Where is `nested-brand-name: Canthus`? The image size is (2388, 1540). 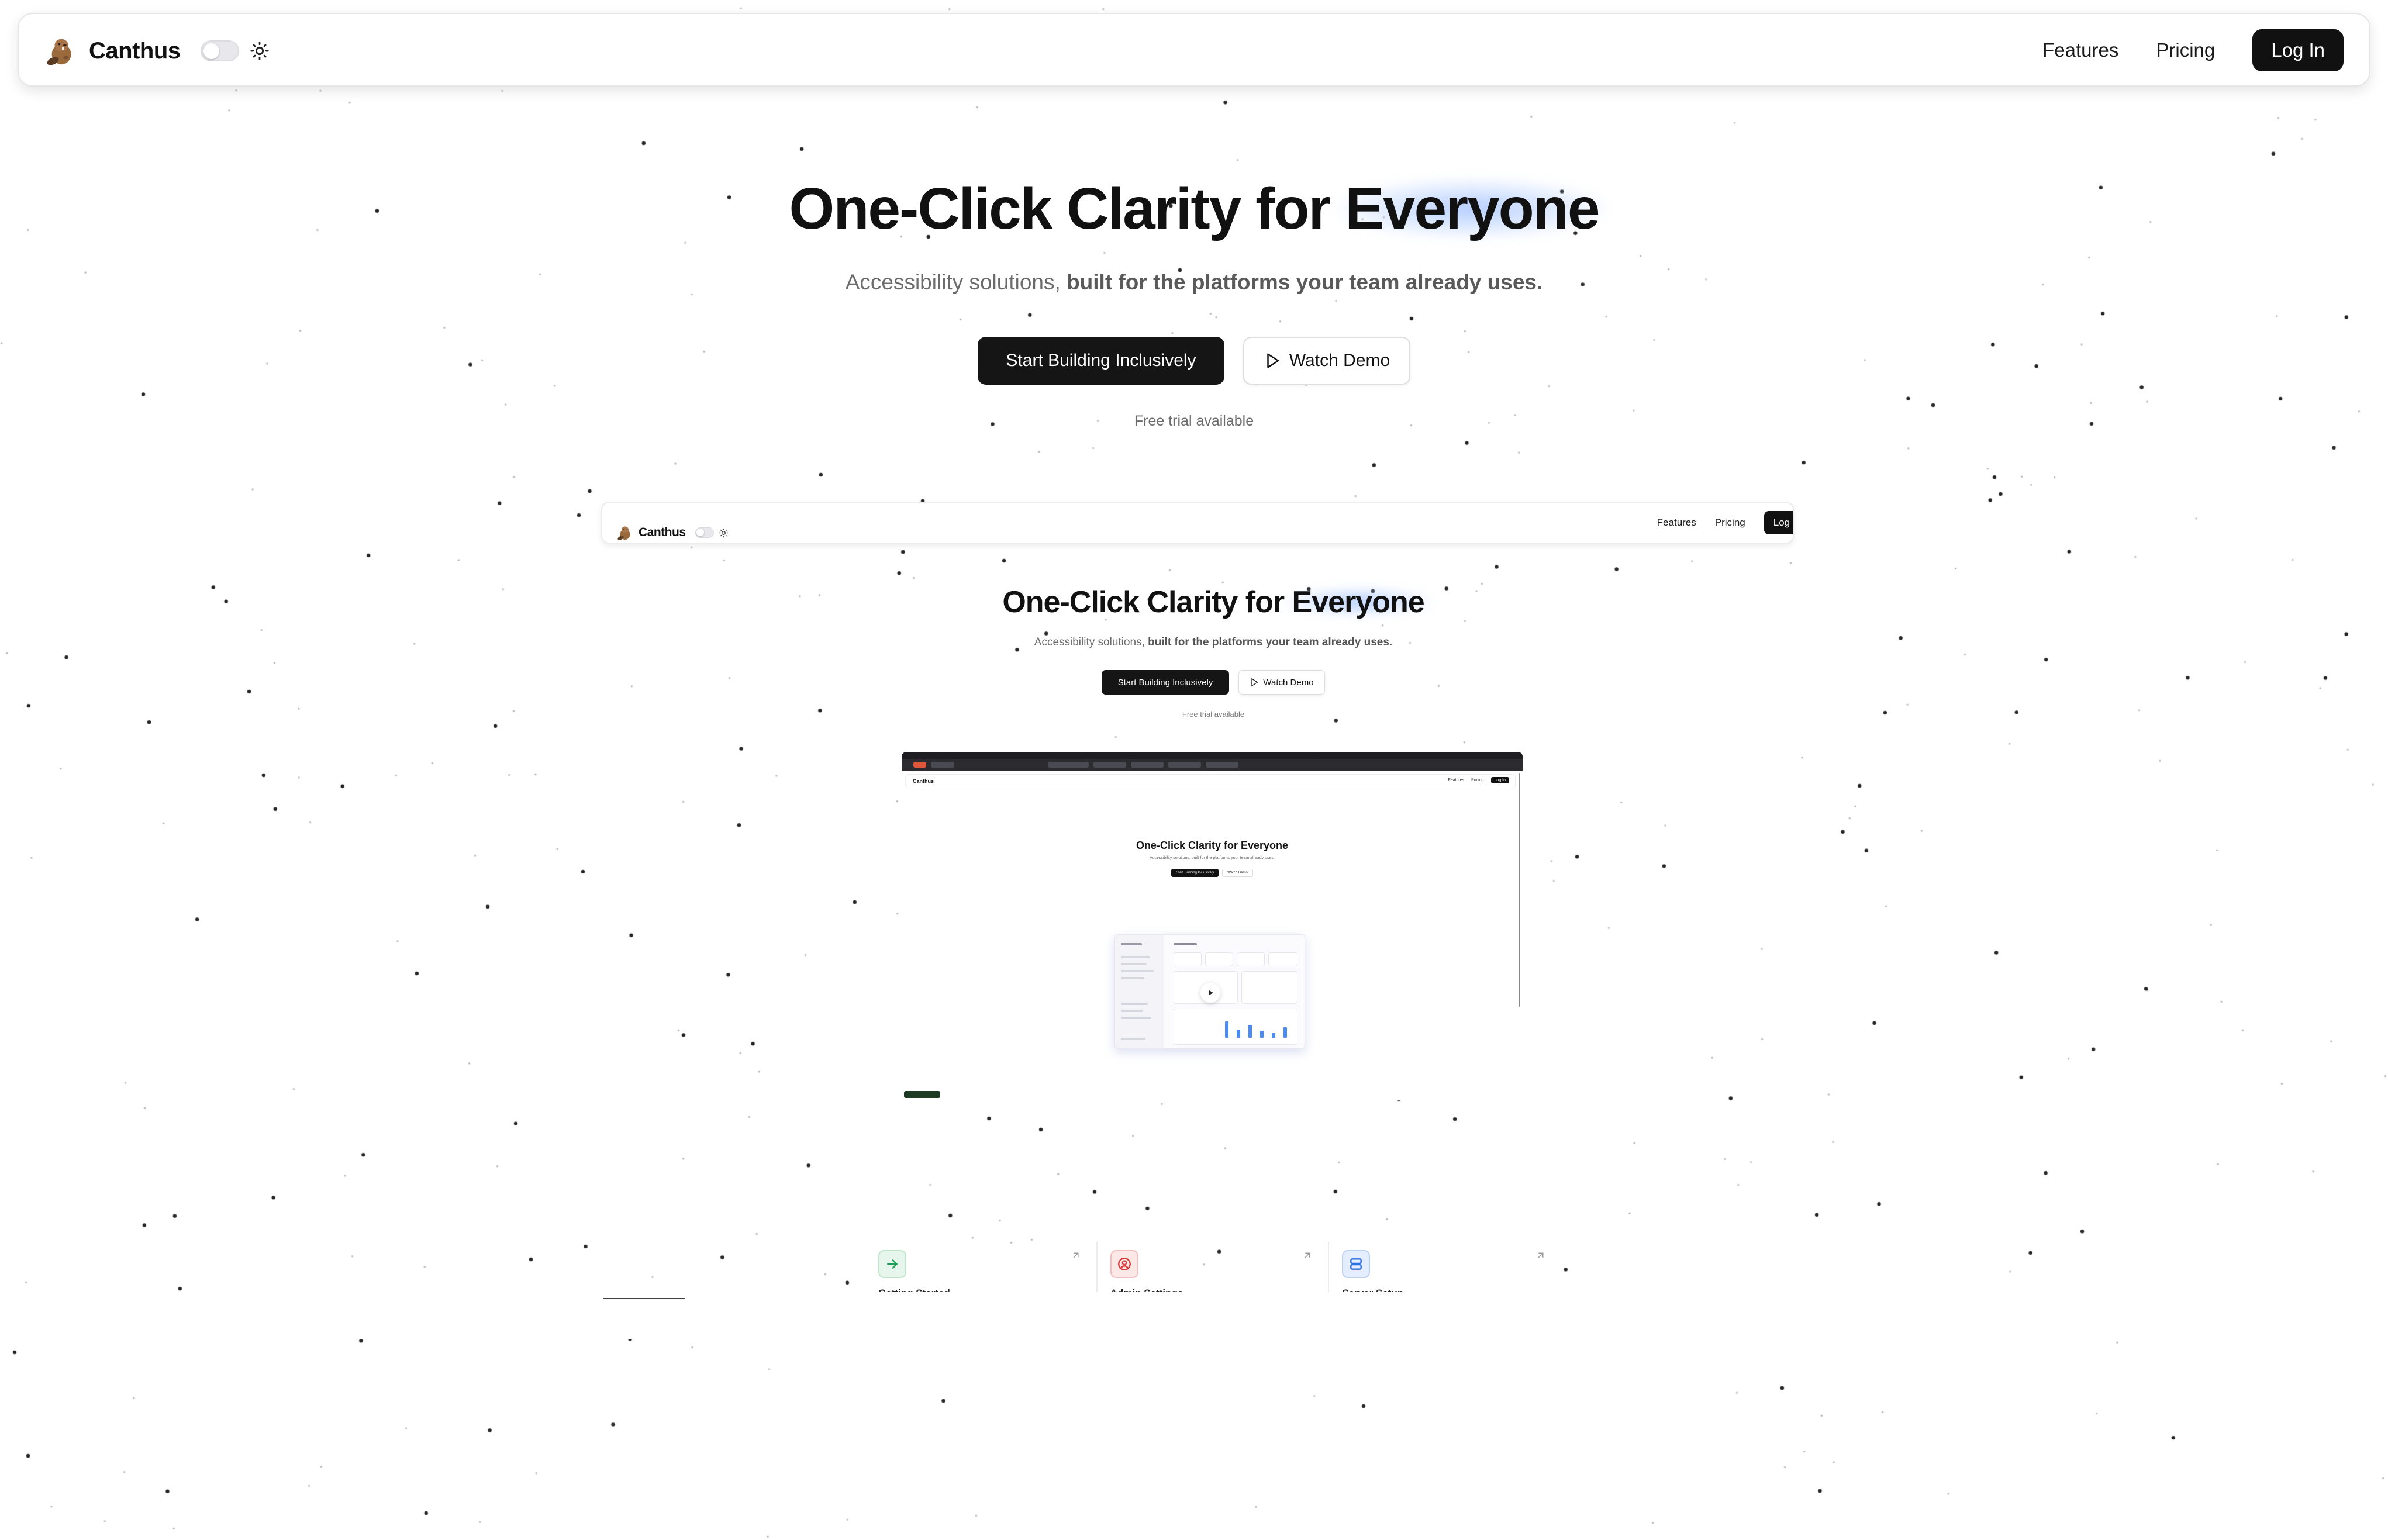 nested-brand-name: Canthus is located at coordinates (923, 781).